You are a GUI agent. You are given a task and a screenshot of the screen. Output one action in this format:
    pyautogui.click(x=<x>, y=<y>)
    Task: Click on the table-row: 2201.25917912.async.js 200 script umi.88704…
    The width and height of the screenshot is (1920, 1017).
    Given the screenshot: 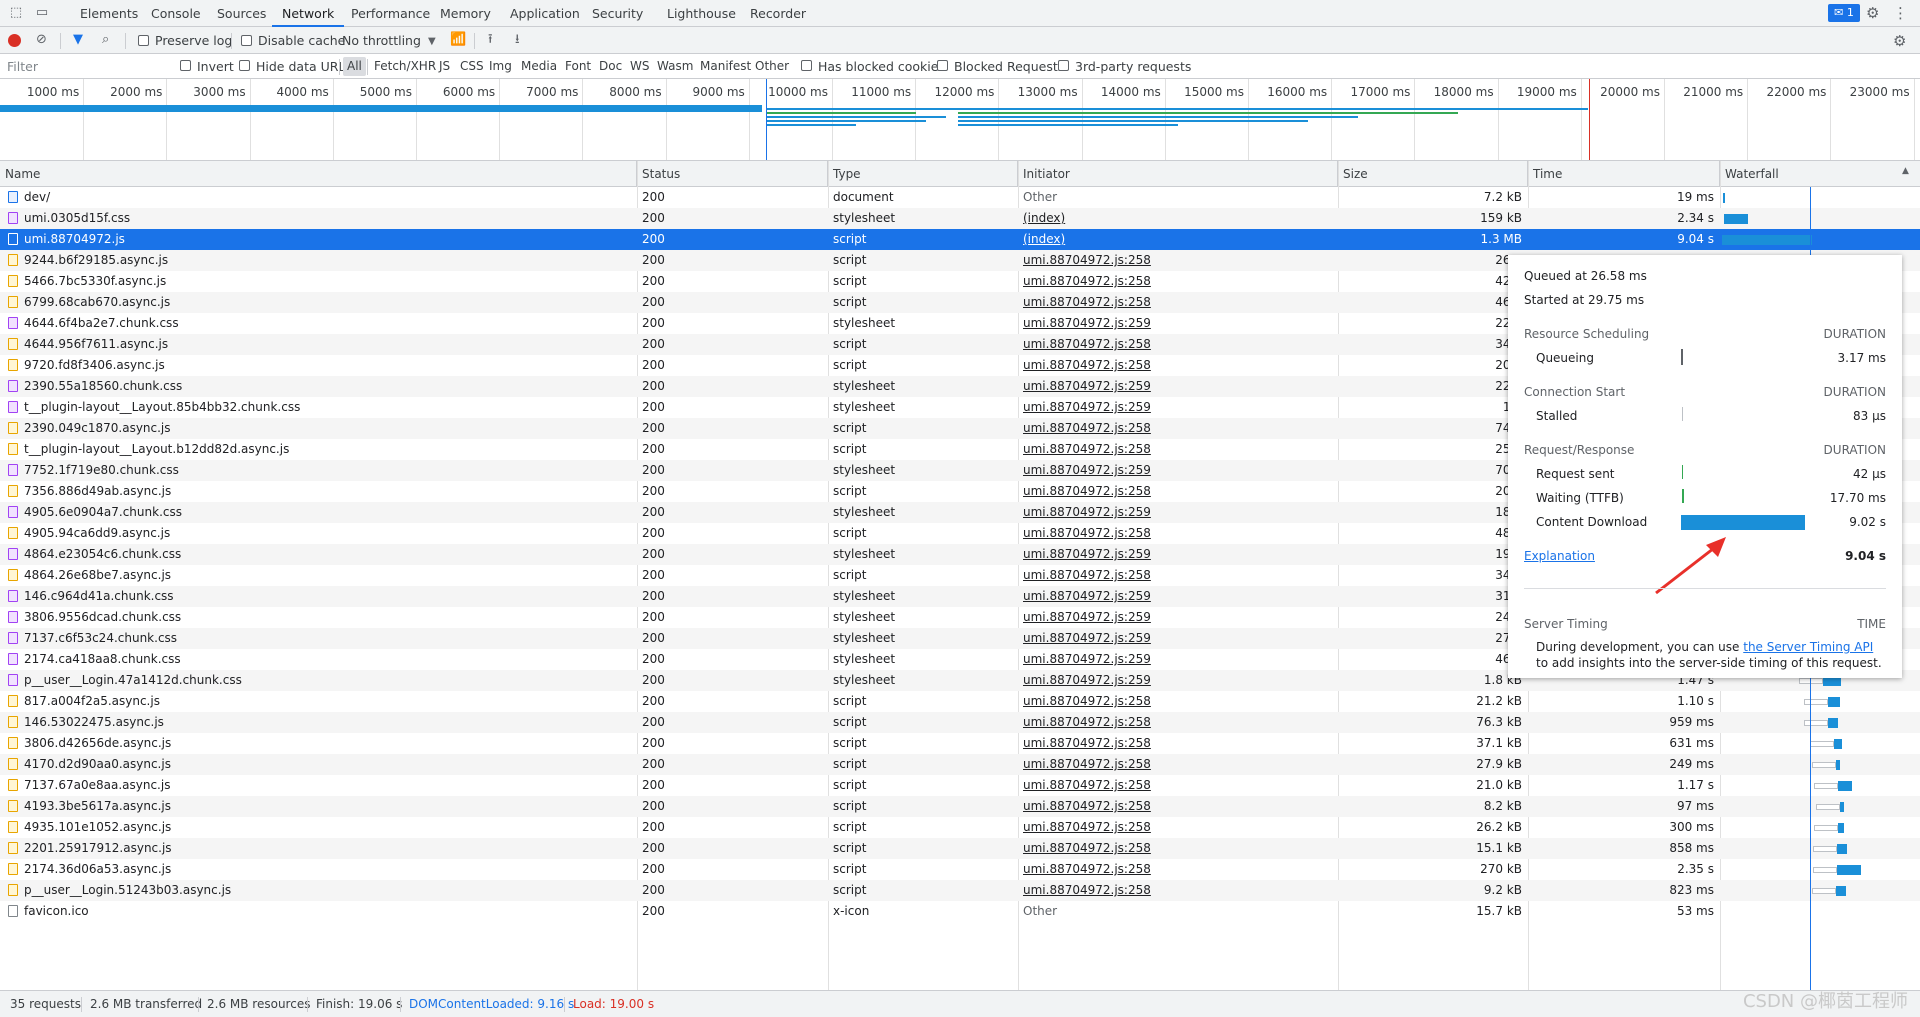 What is the action you would take?
    pyautogui.click(x=960, y=848)
    